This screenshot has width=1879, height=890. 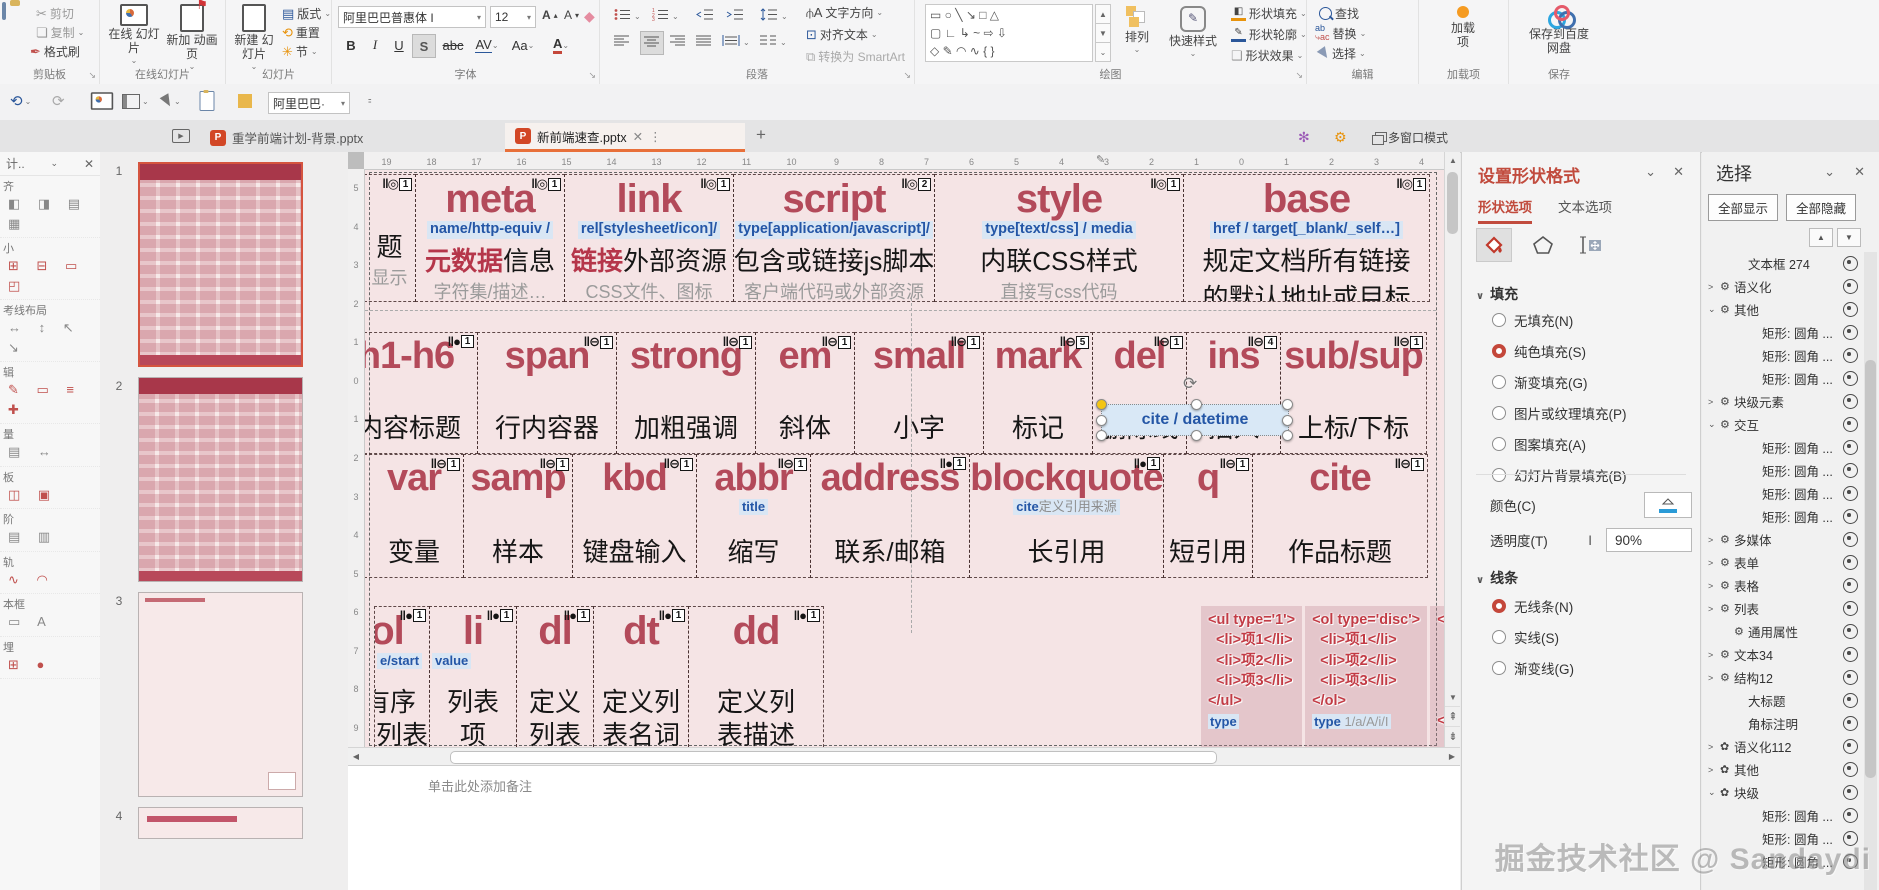 I want to click on ruler-marker-icon: ✎, so click(x=1100, y=159).